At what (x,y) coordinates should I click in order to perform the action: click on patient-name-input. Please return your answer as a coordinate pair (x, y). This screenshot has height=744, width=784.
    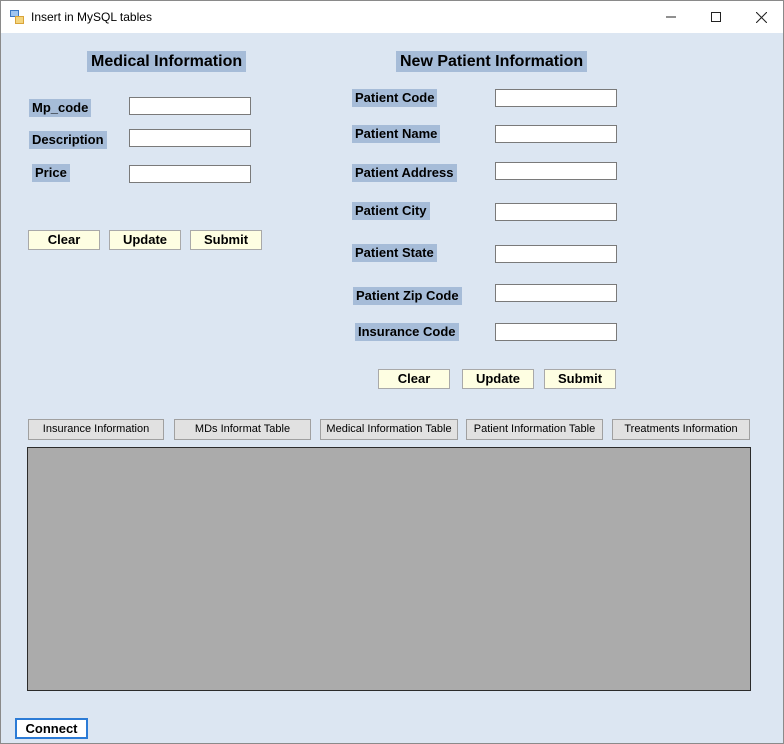
    Looking at the image, I should click on (556, 134).